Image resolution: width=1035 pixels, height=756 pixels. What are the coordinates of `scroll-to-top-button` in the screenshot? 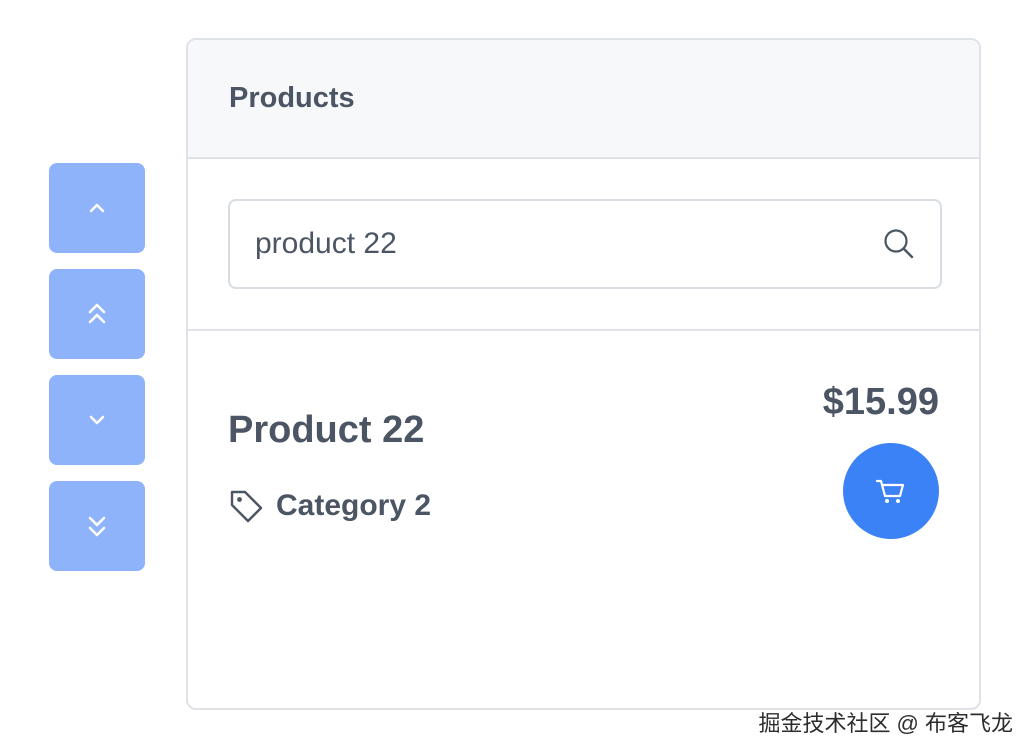 It's located at (97, 314).